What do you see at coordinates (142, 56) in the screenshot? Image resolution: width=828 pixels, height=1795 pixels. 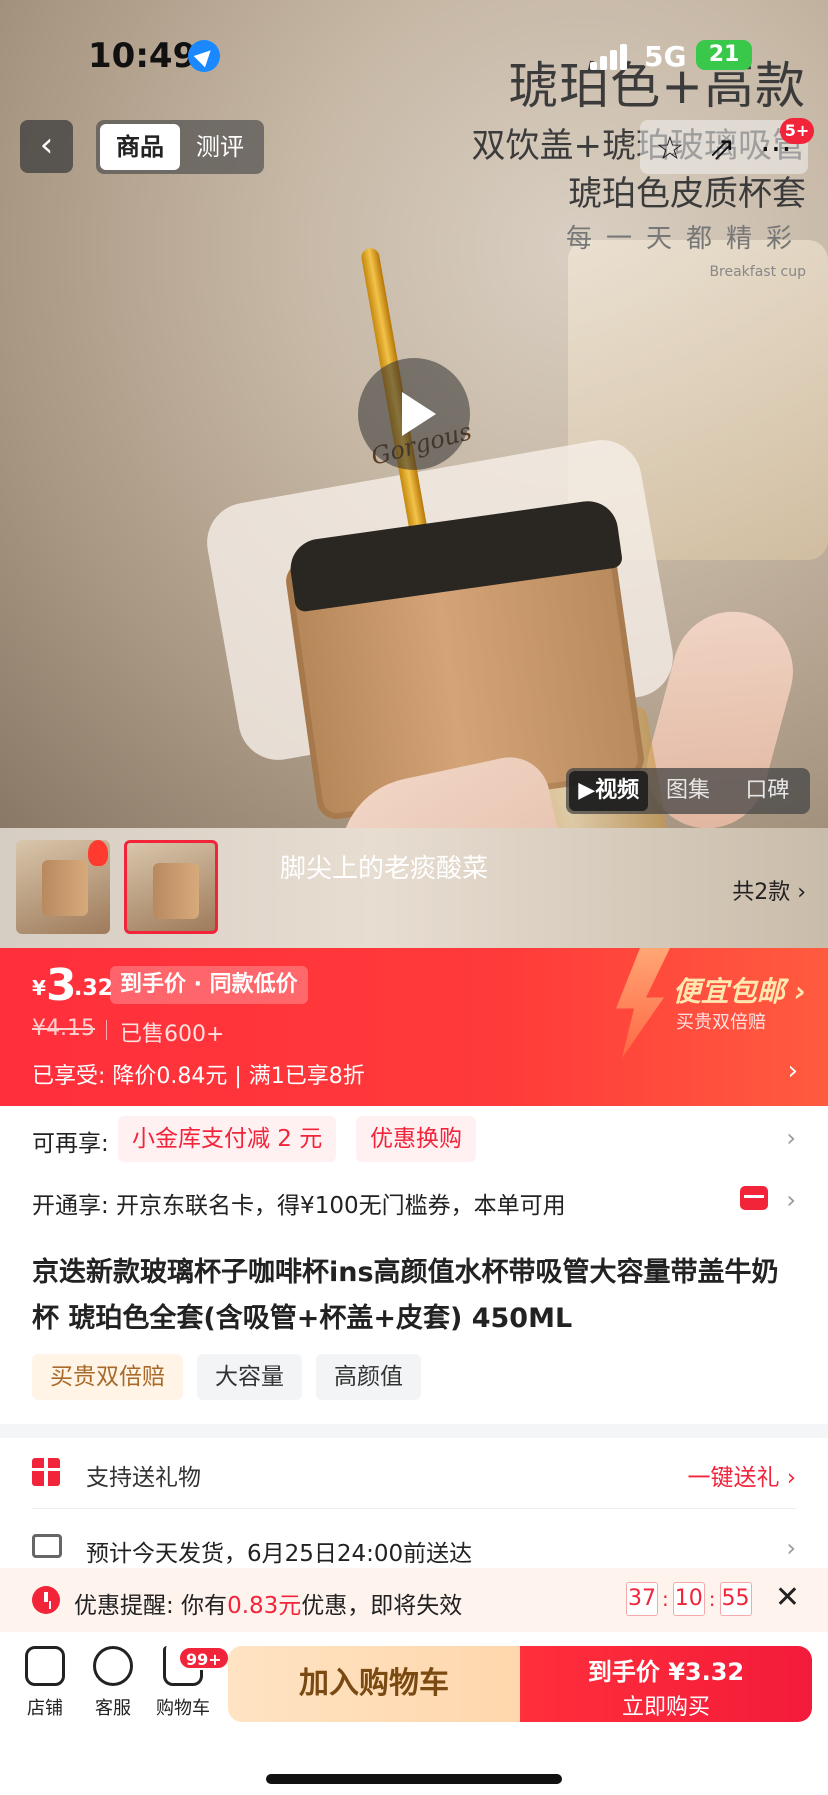 I see `status-time: 10:49` at bounding box center [142, 56].